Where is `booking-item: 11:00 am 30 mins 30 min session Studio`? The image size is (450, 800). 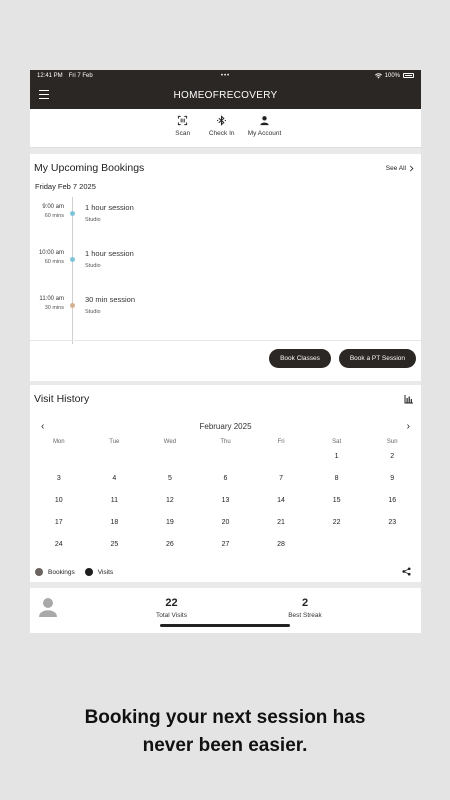 booking-item: 11:00 am 30 mins 30 min session Studio is located at coordinates (225, 310).